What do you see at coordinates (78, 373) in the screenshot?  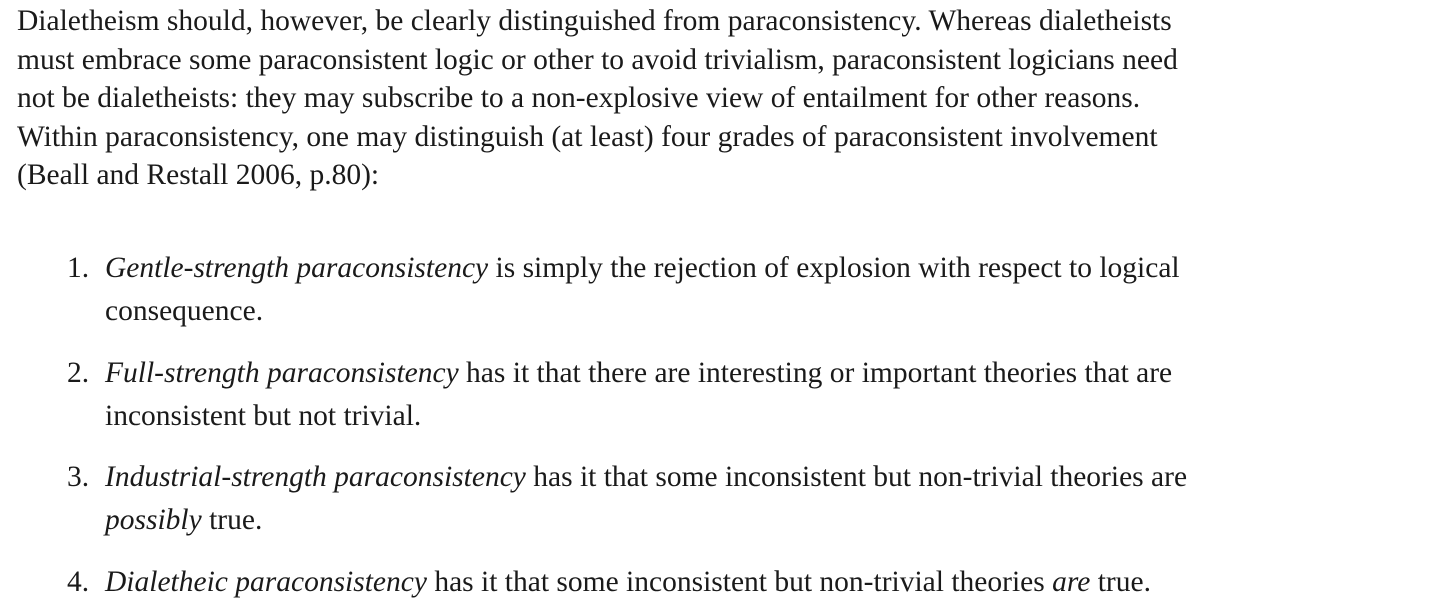 I see `list-number: 2.` at bounding box center [78, 373].